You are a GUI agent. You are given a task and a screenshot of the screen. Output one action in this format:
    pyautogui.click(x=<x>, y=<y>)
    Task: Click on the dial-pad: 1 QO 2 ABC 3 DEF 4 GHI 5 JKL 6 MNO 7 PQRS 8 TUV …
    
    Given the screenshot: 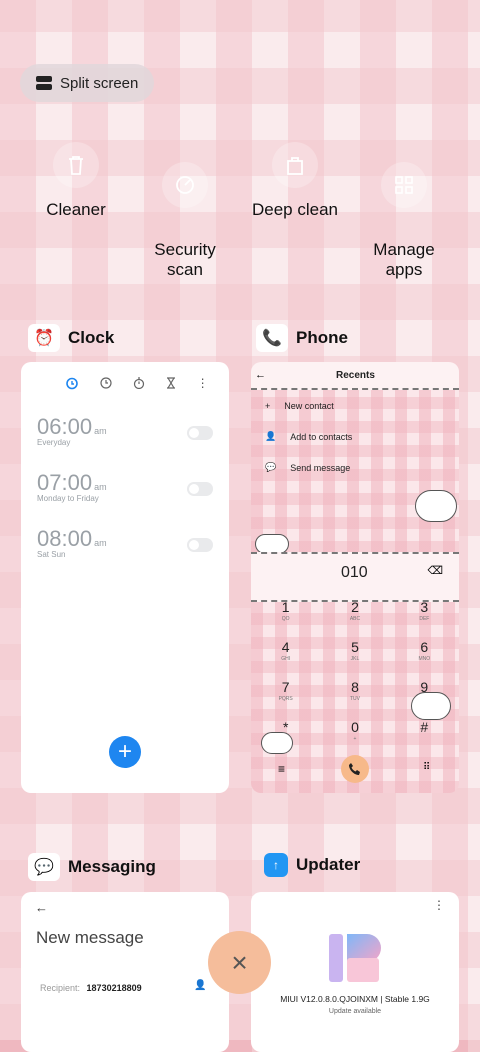 What is the action you would take?
    pyautogui.click(x=355, y=675)
    